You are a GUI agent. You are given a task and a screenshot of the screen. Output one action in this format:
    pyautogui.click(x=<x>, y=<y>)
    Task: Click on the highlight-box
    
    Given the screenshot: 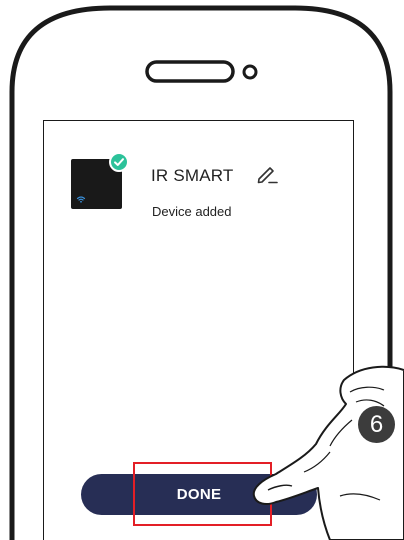 What is the action you would take?
    pyautogui.click(x=202, y=494)
    